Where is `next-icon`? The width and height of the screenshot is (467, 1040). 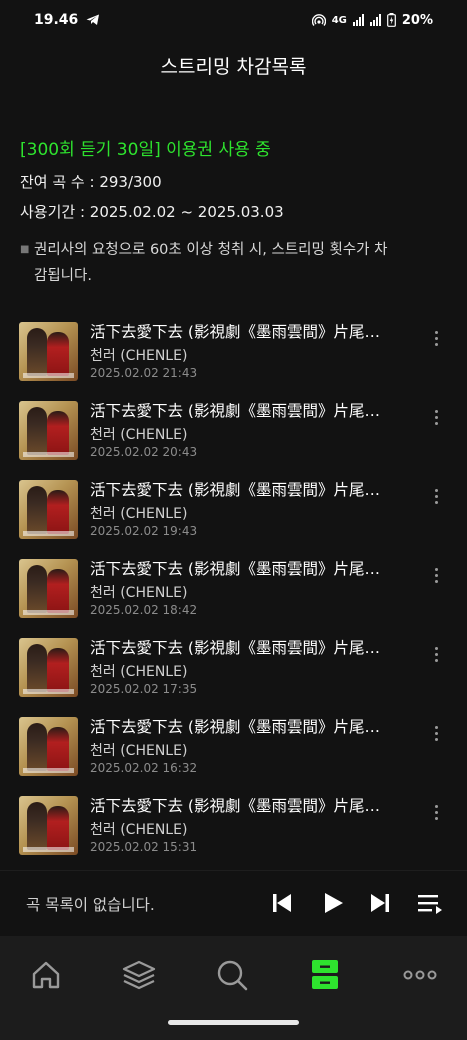 next-icon is located at coordinates (380, 903).